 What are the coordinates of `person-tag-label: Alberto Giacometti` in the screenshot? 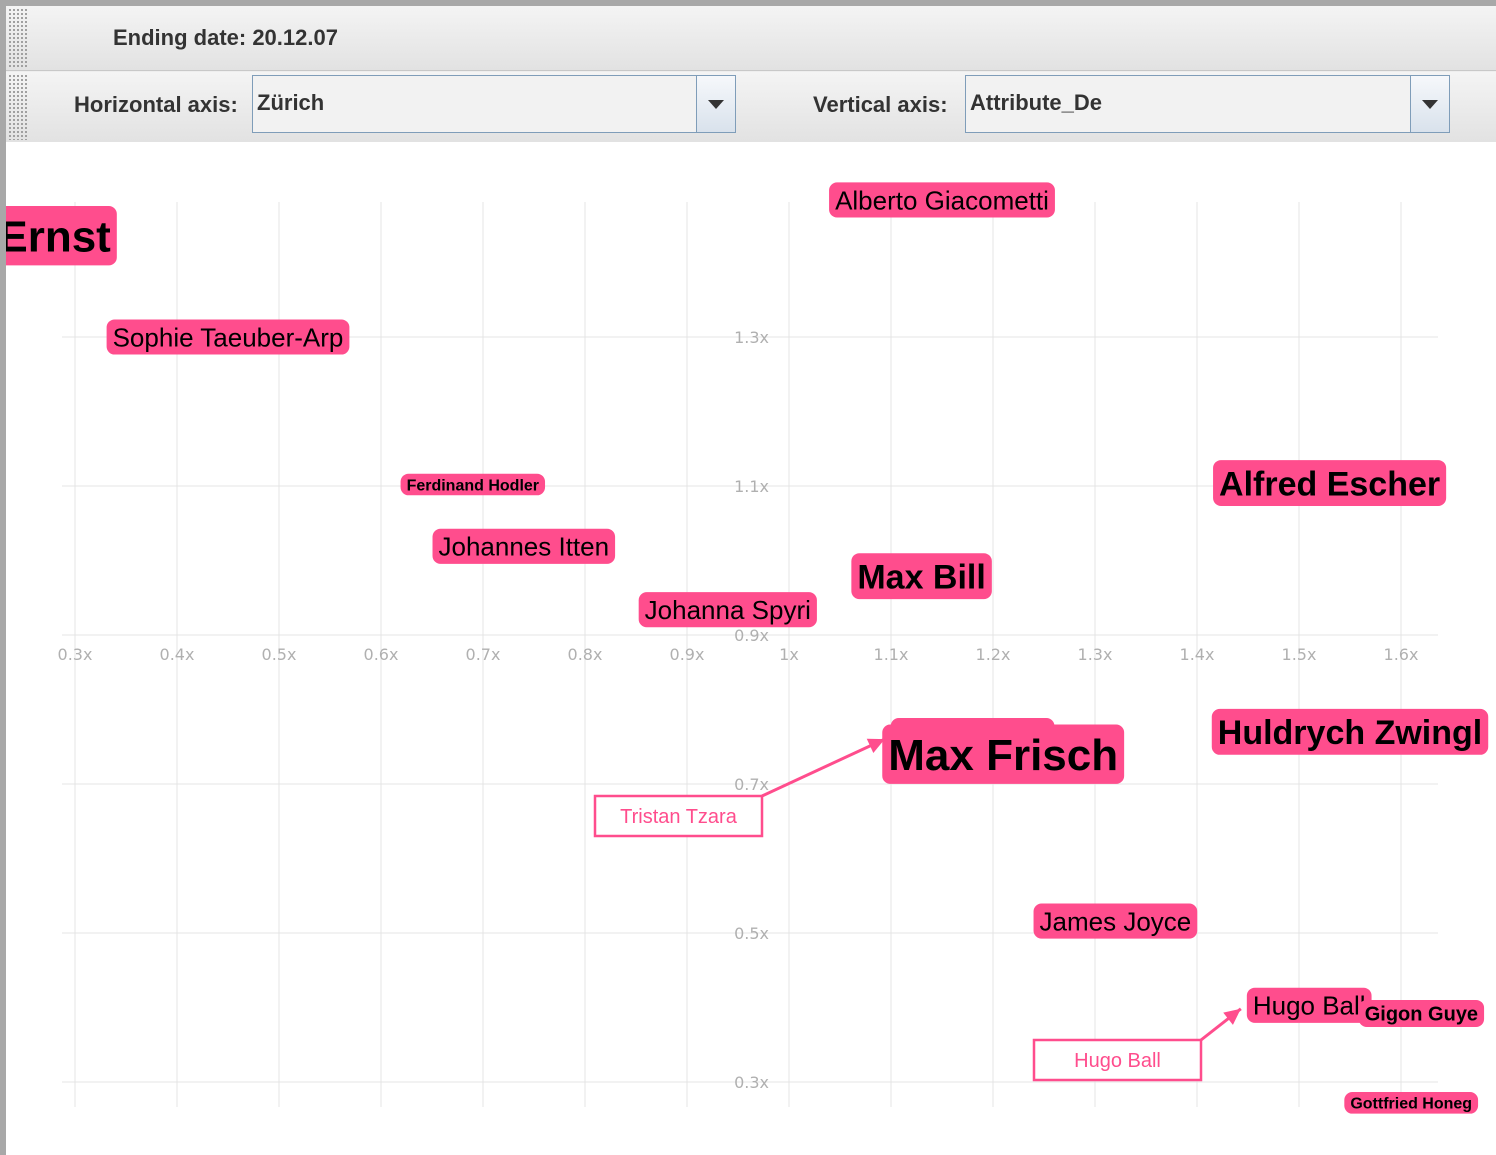 It's located at (942, 200).